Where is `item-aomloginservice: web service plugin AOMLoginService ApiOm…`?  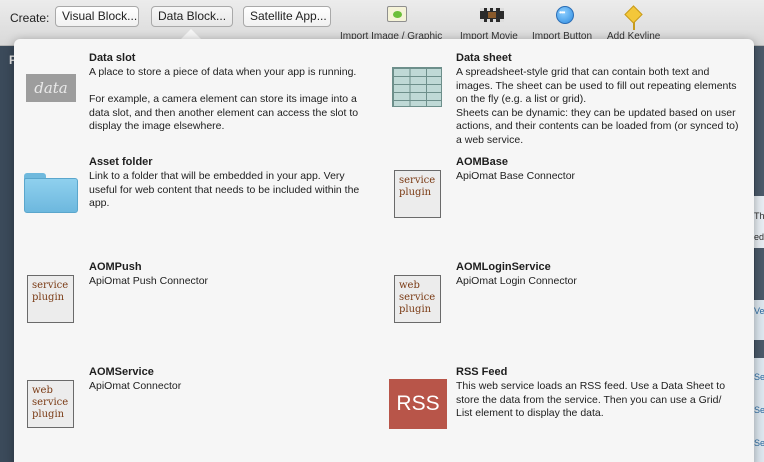
item-aomloginservice: web service plugin AOMLoginService ApiOm… is located at coordinates (559, 292).